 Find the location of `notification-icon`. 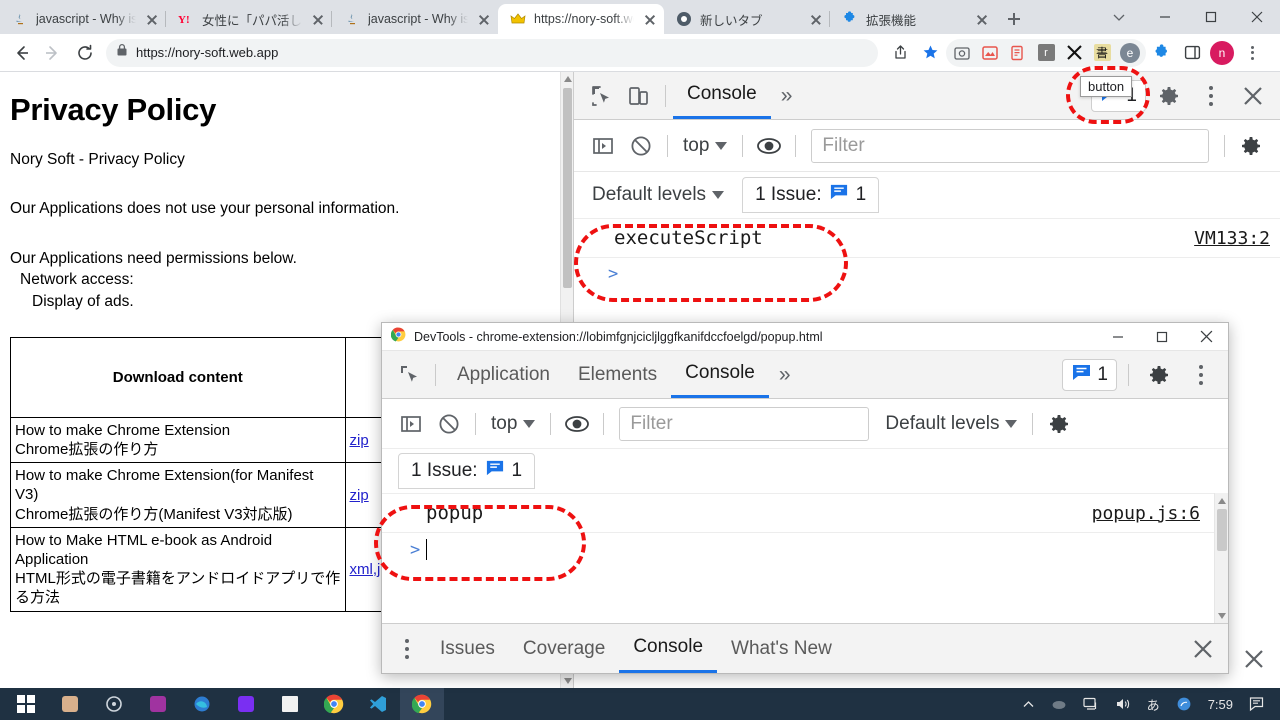

notification-icon is located at coordinates (1257, 704).